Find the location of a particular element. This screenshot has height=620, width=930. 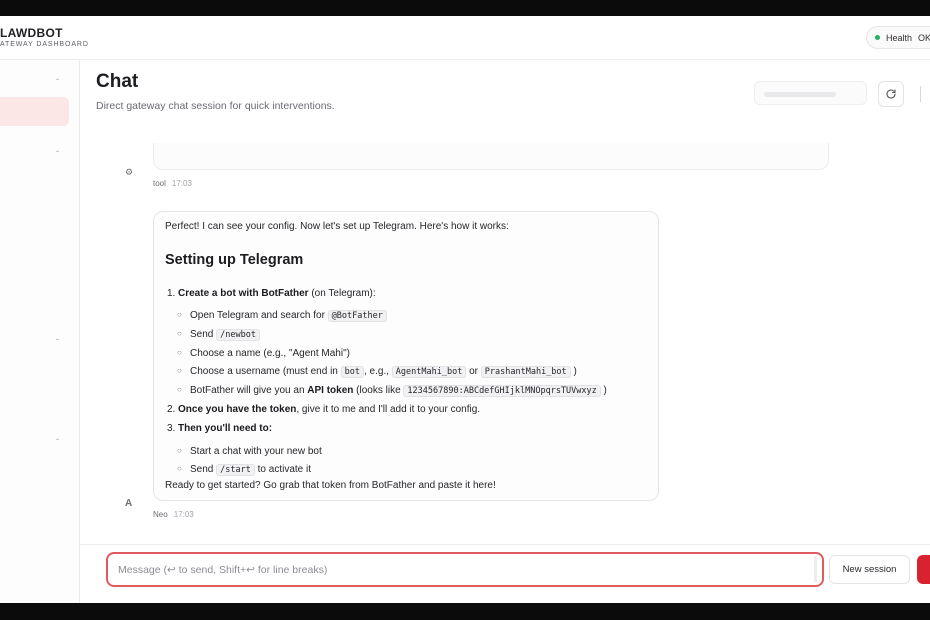

text: to activate it is located at coordinates (282, 469).